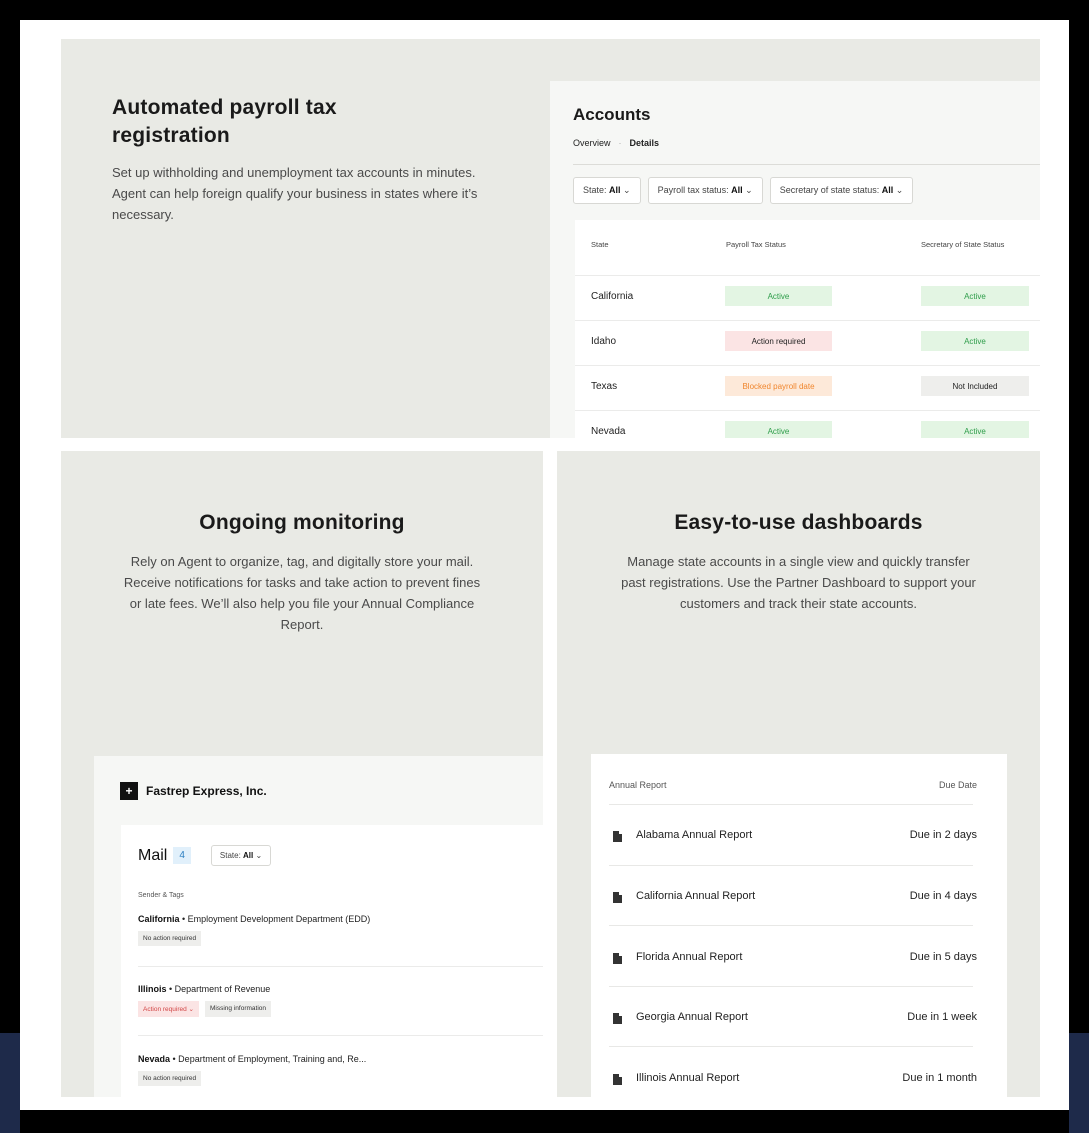 The image size is (1089, 1133). Describe the element at coordinates (205, 855) in the screenshot. I see `mail-header: Mail 4 State: All ⌄` at that location.